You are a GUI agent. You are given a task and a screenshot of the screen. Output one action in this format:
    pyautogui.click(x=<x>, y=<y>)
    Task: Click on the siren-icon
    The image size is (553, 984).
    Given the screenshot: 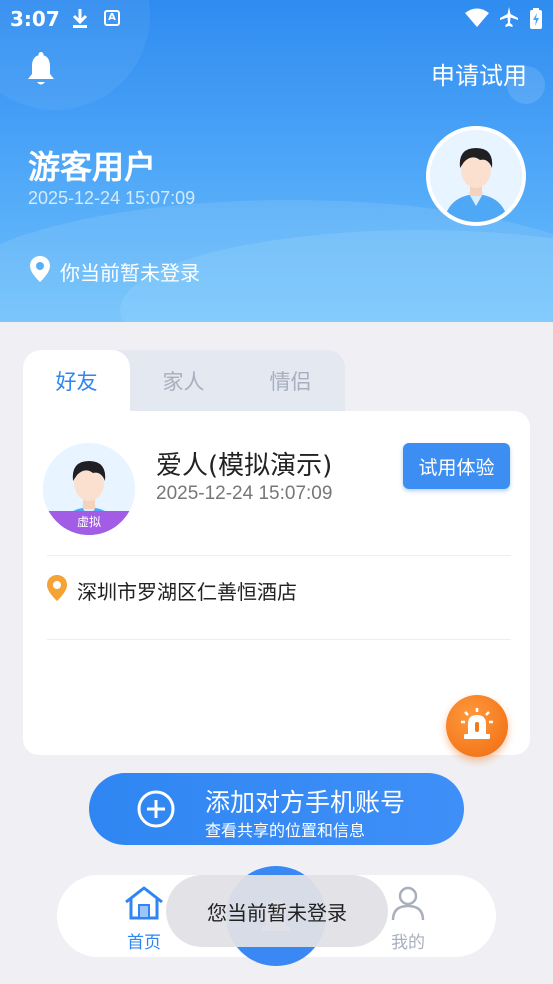 What is the action you would take?
    pyautogui.click(x=477, y=726)
    